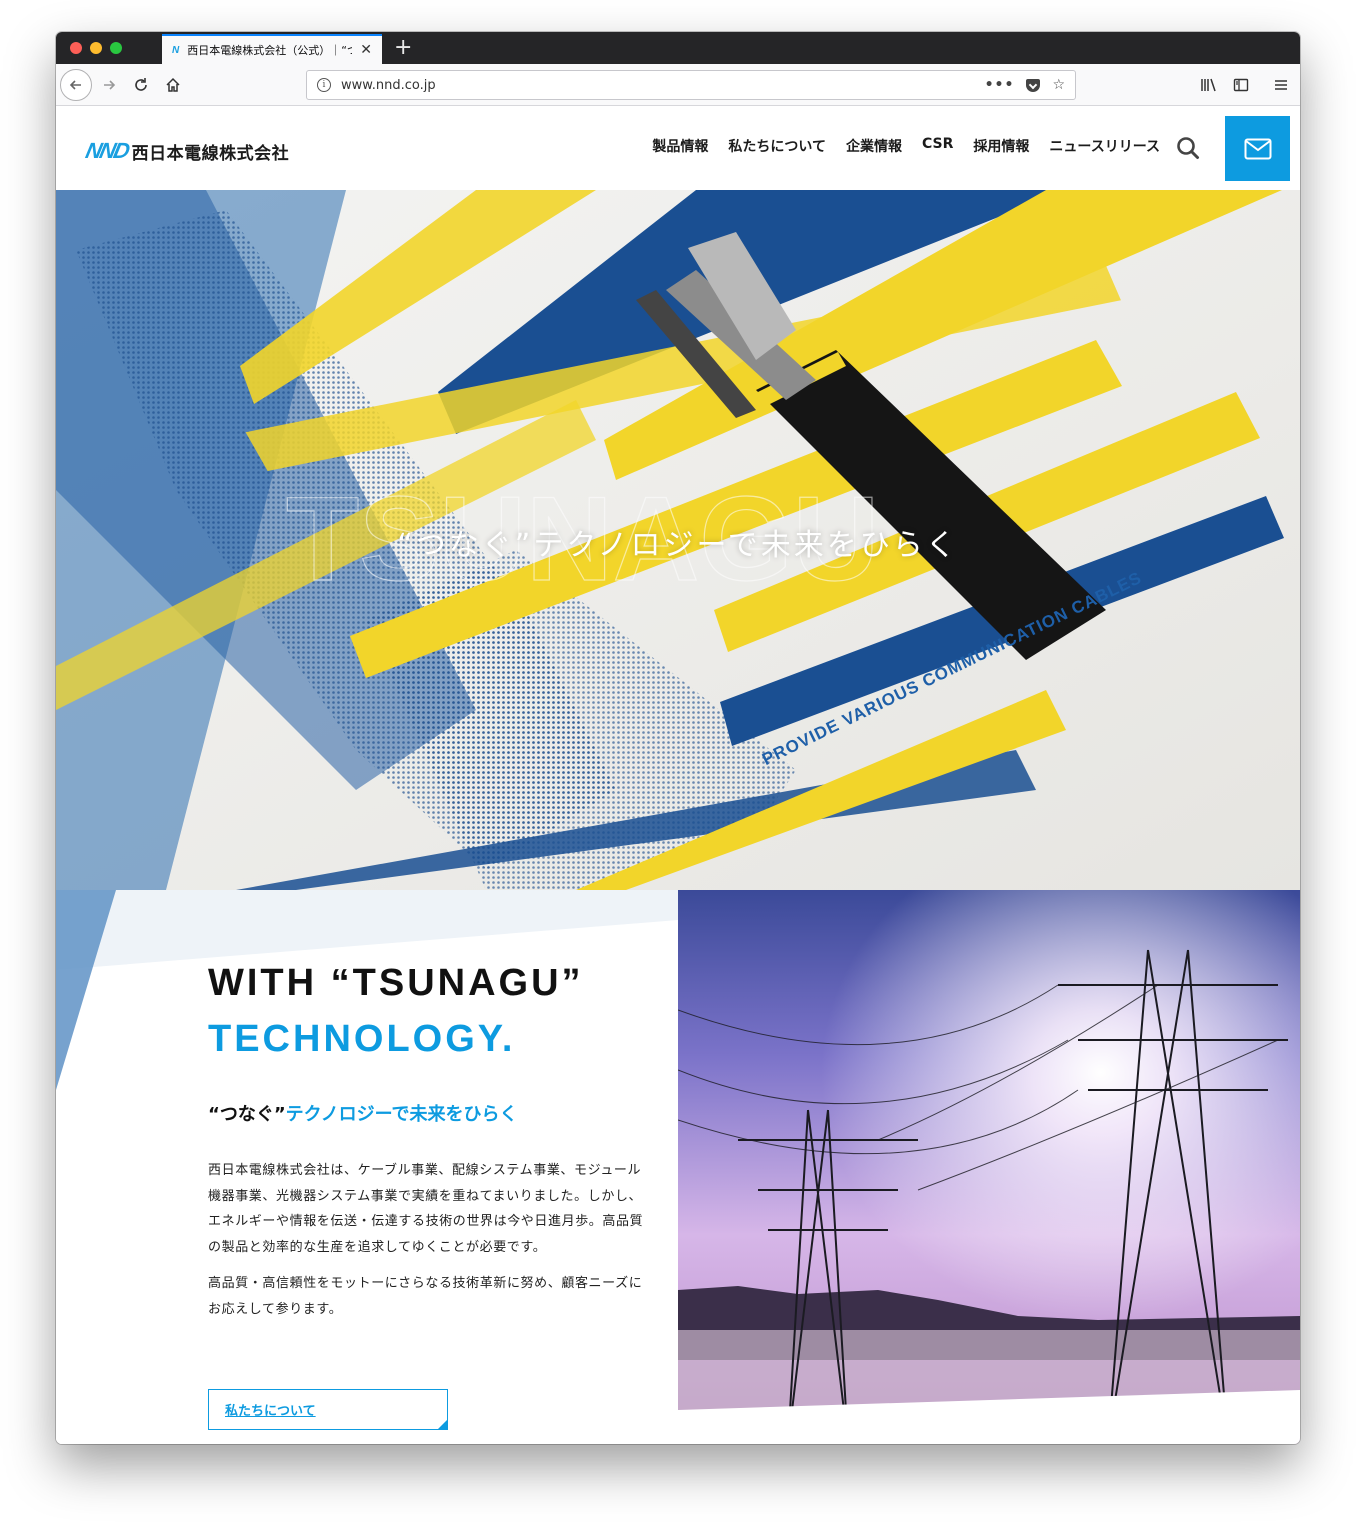  I want to click on intro-subheading-rest: テクノロジーで未来をひらく, so click(401, 1114).